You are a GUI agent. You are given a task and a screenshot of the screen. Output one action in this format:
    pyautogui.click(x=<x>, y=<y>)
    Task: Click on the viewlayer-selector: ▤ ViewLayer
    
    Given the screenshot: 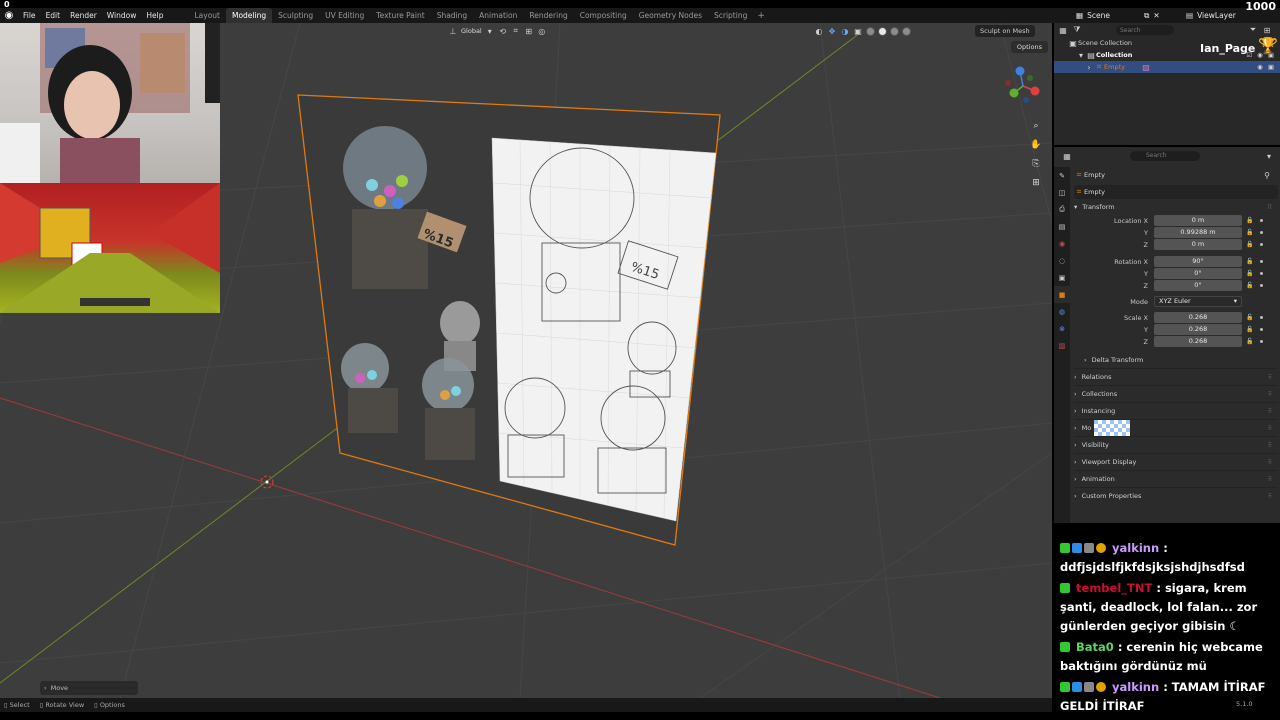 What is the action you would take?
    pyautogui.click(x=1211, y=15)
    